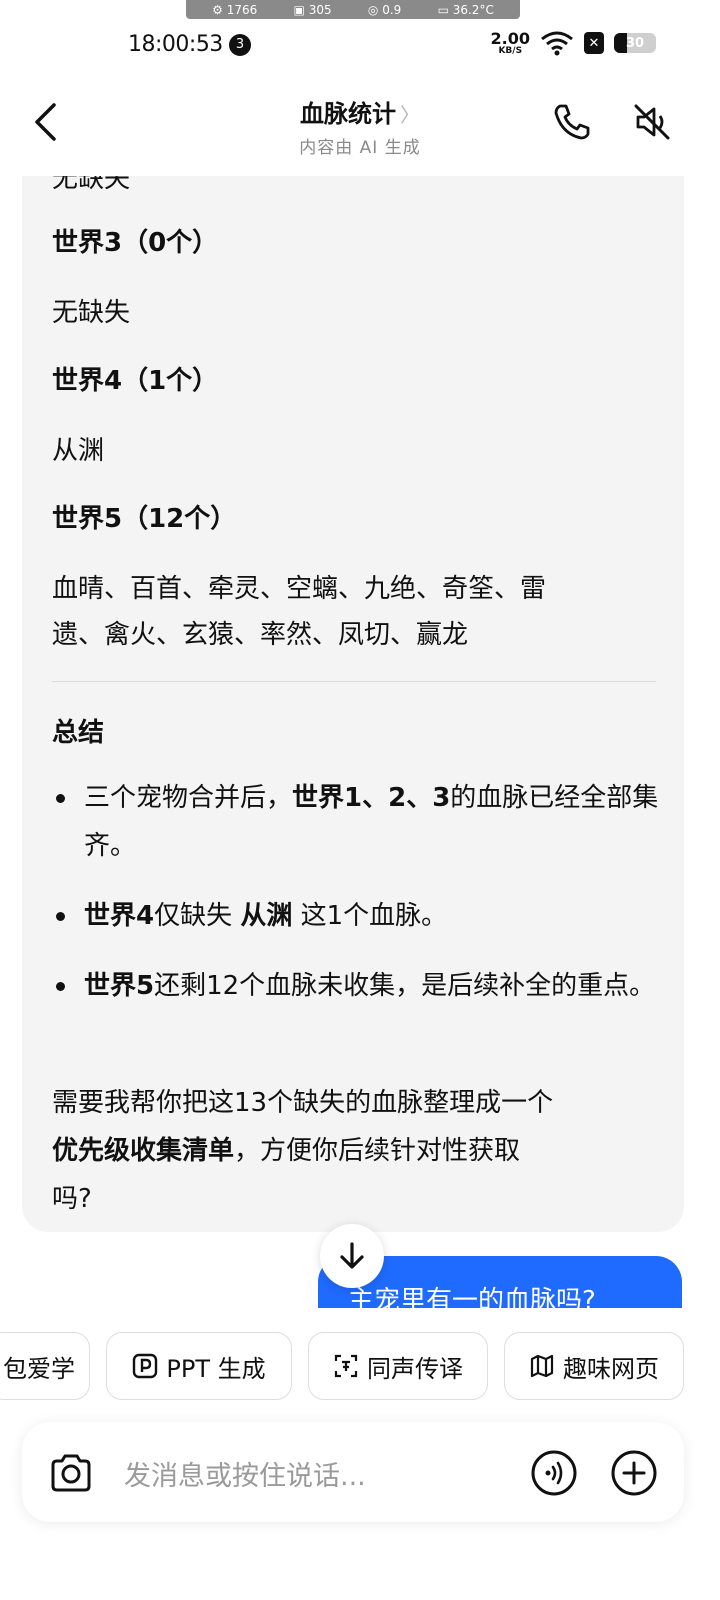 This screenshot has height=1600, width=720. Describe the element at coordinates (91, 313) in the screenshot. I see `section-content: 无缺失` at that location.